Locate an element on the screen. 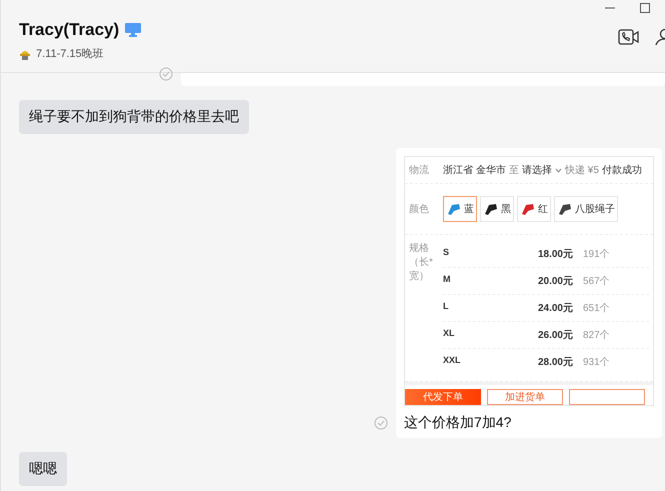  color-option: 红 is located at coordinates (534, 209).